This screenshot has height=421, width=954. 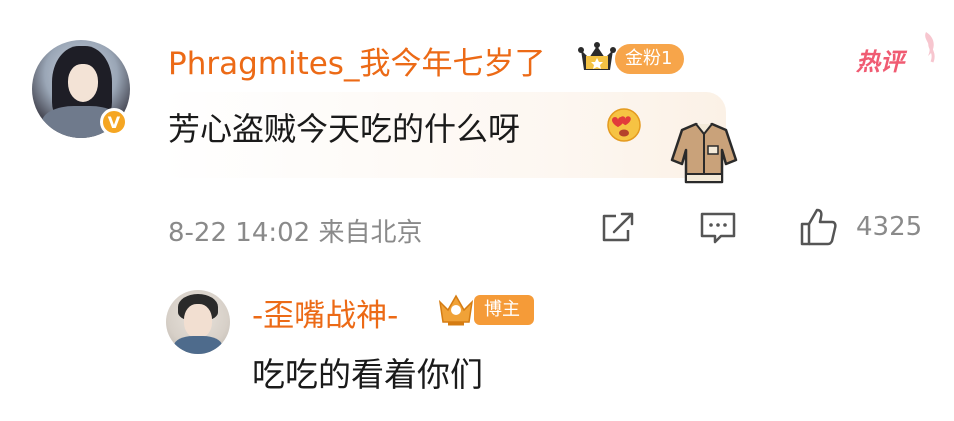 What do you see at coordinates (889, 227) in the screenshot?
I see `like-count: 4325` at bounding box center [889, 227].